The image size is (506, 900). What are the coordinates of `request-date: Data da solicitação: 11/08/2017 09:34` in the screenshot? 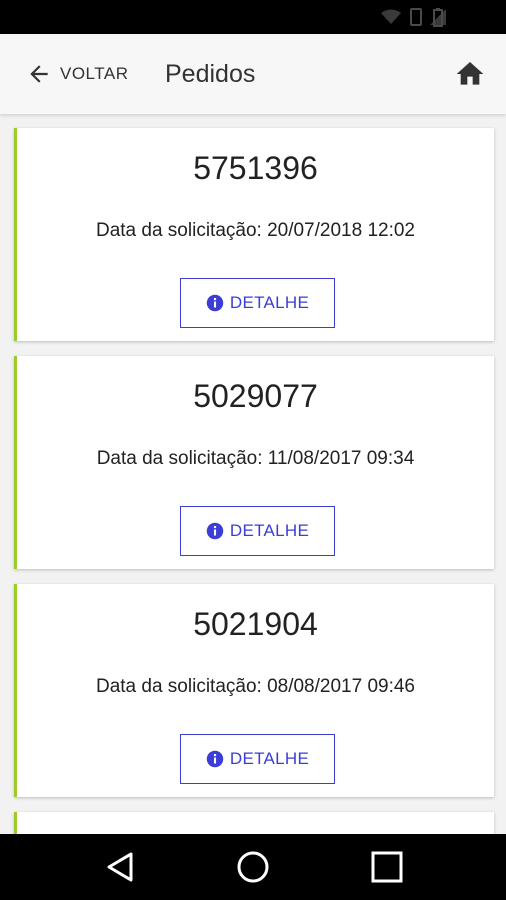 It's located at (255, 458).